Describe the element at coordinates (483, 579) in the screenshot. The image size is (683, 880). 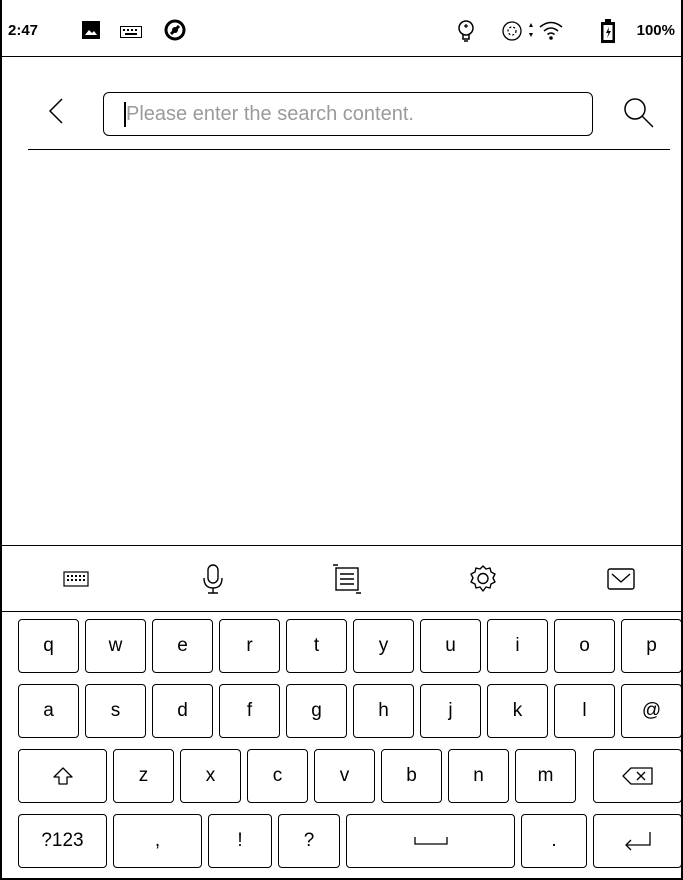
I see `keyboard-settings-button` at that location.